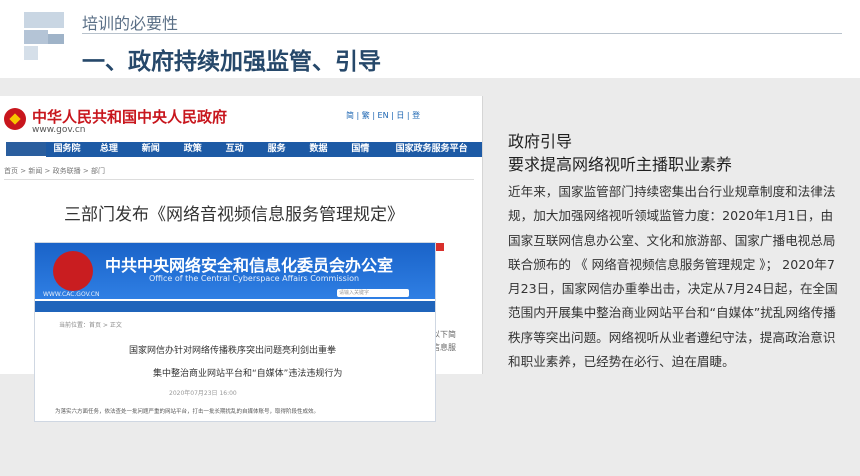 This screenshot has width=860, height=476. I want to click on cac-date: 2020年07月23日 16:00, so click(203, 393).